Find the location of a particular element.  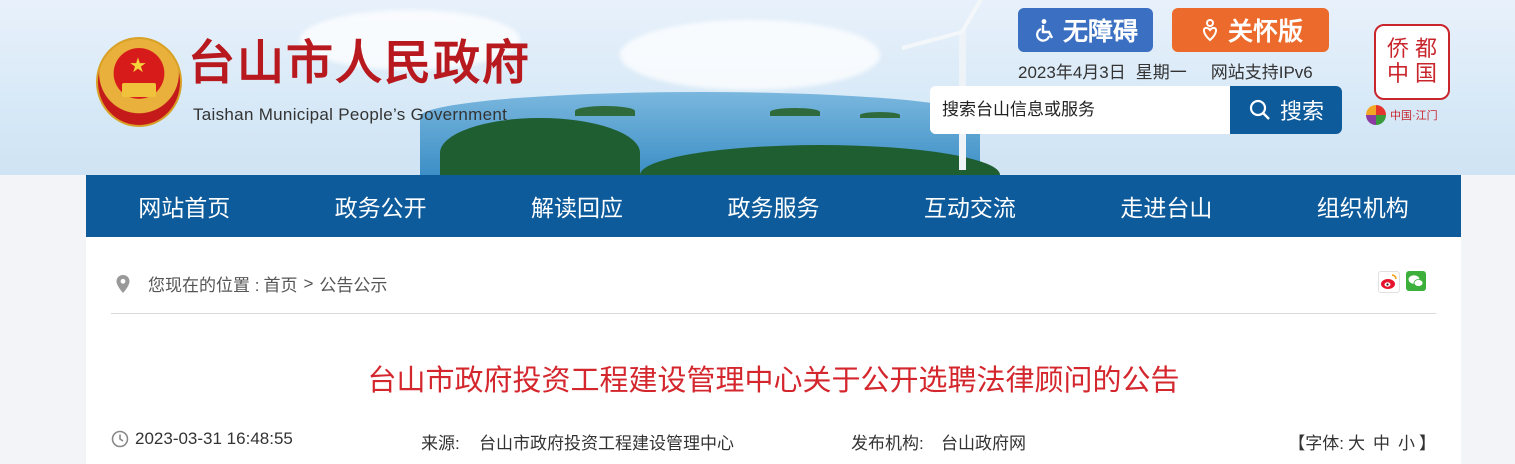

date-line: 2023年4月3日 星期一 网站支持IPv6 is located at coordinates (1170, 70).